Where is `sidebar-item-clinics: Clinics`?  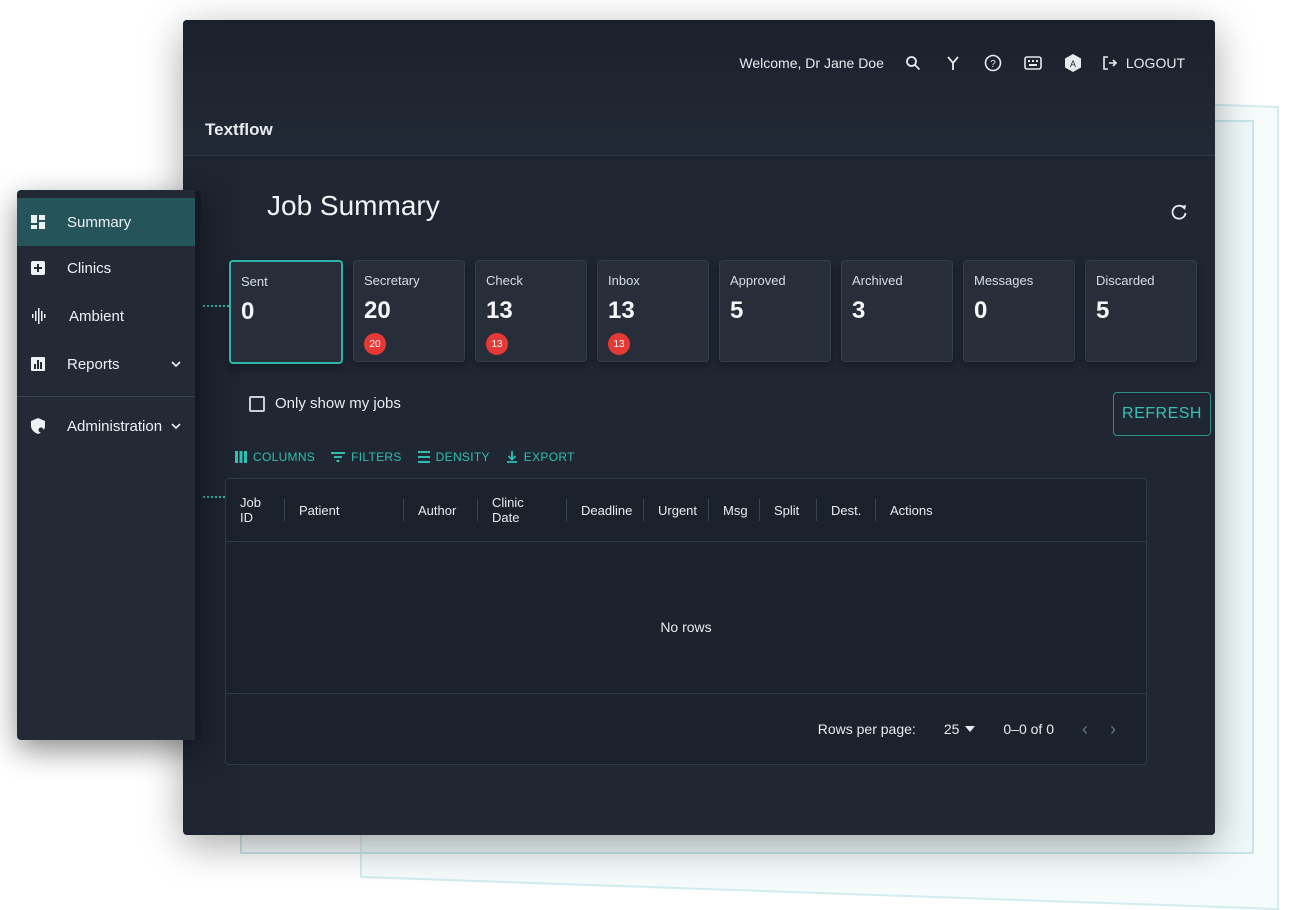 sidebar-item-clinics: Clinics is located at coordinates (106, 268).